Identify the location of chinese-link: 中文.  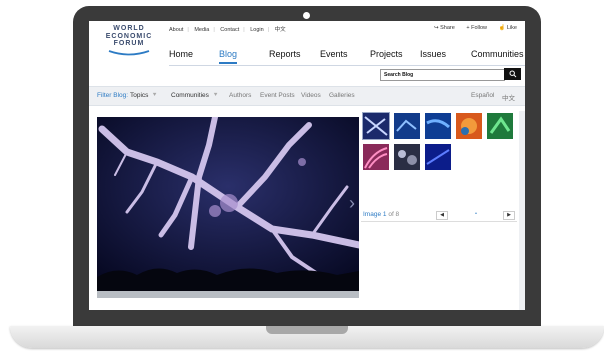
(280, 30).